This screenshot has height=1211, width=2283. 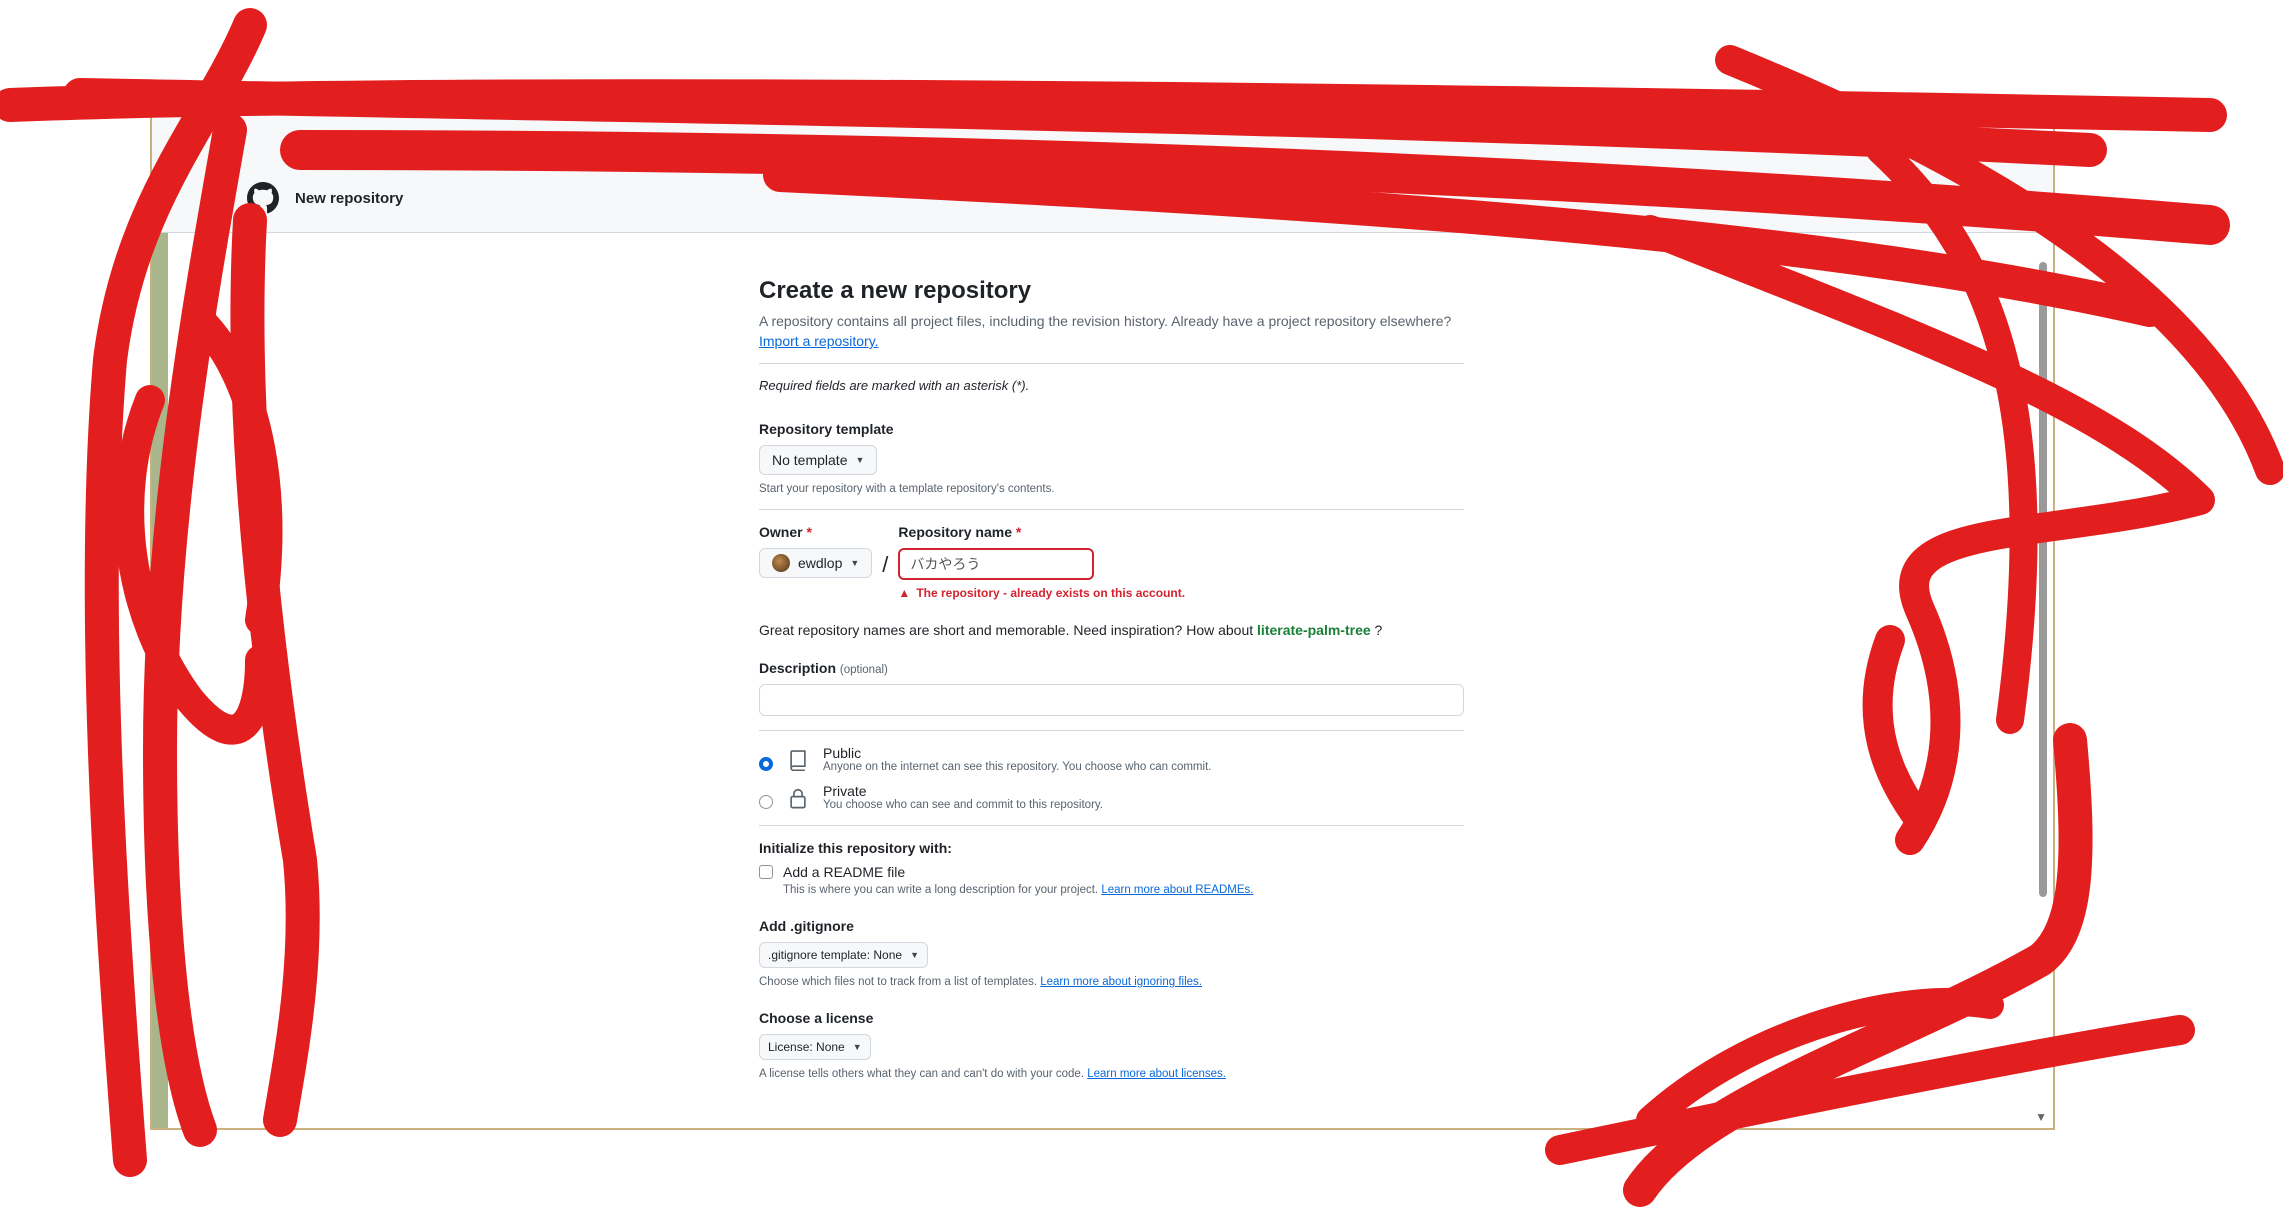 I want to click on repo-name-label: Repository name *, so click(x=960, y=532).